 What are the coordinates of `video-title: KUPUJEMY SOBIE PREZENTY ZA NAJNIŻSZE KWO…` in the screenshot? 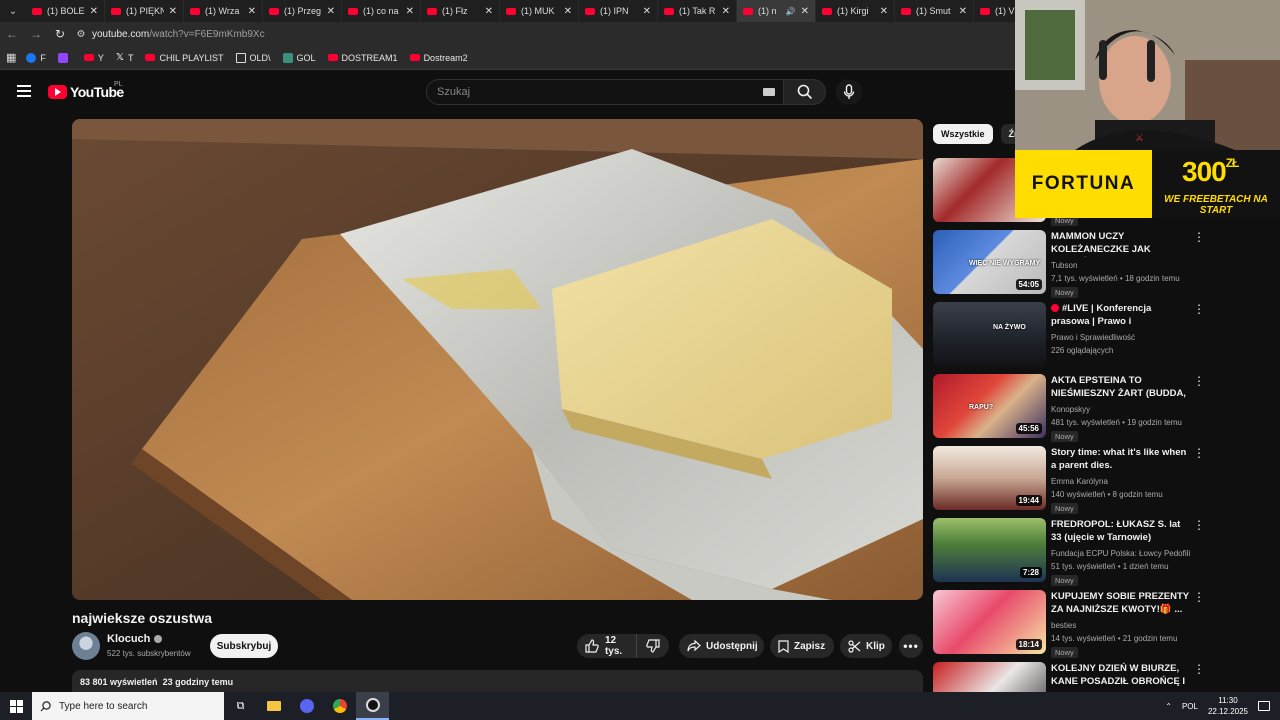 It's located at (1120, 603).